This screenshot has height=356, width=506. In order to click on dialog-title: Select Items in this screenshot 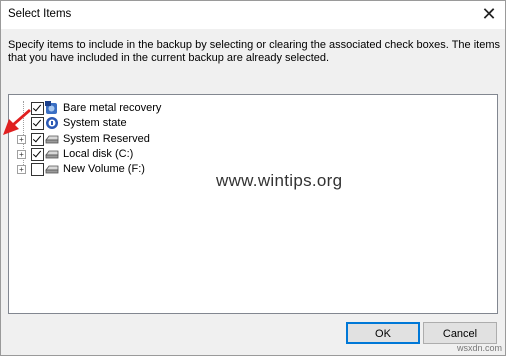, I will do `click(40, 14)`.